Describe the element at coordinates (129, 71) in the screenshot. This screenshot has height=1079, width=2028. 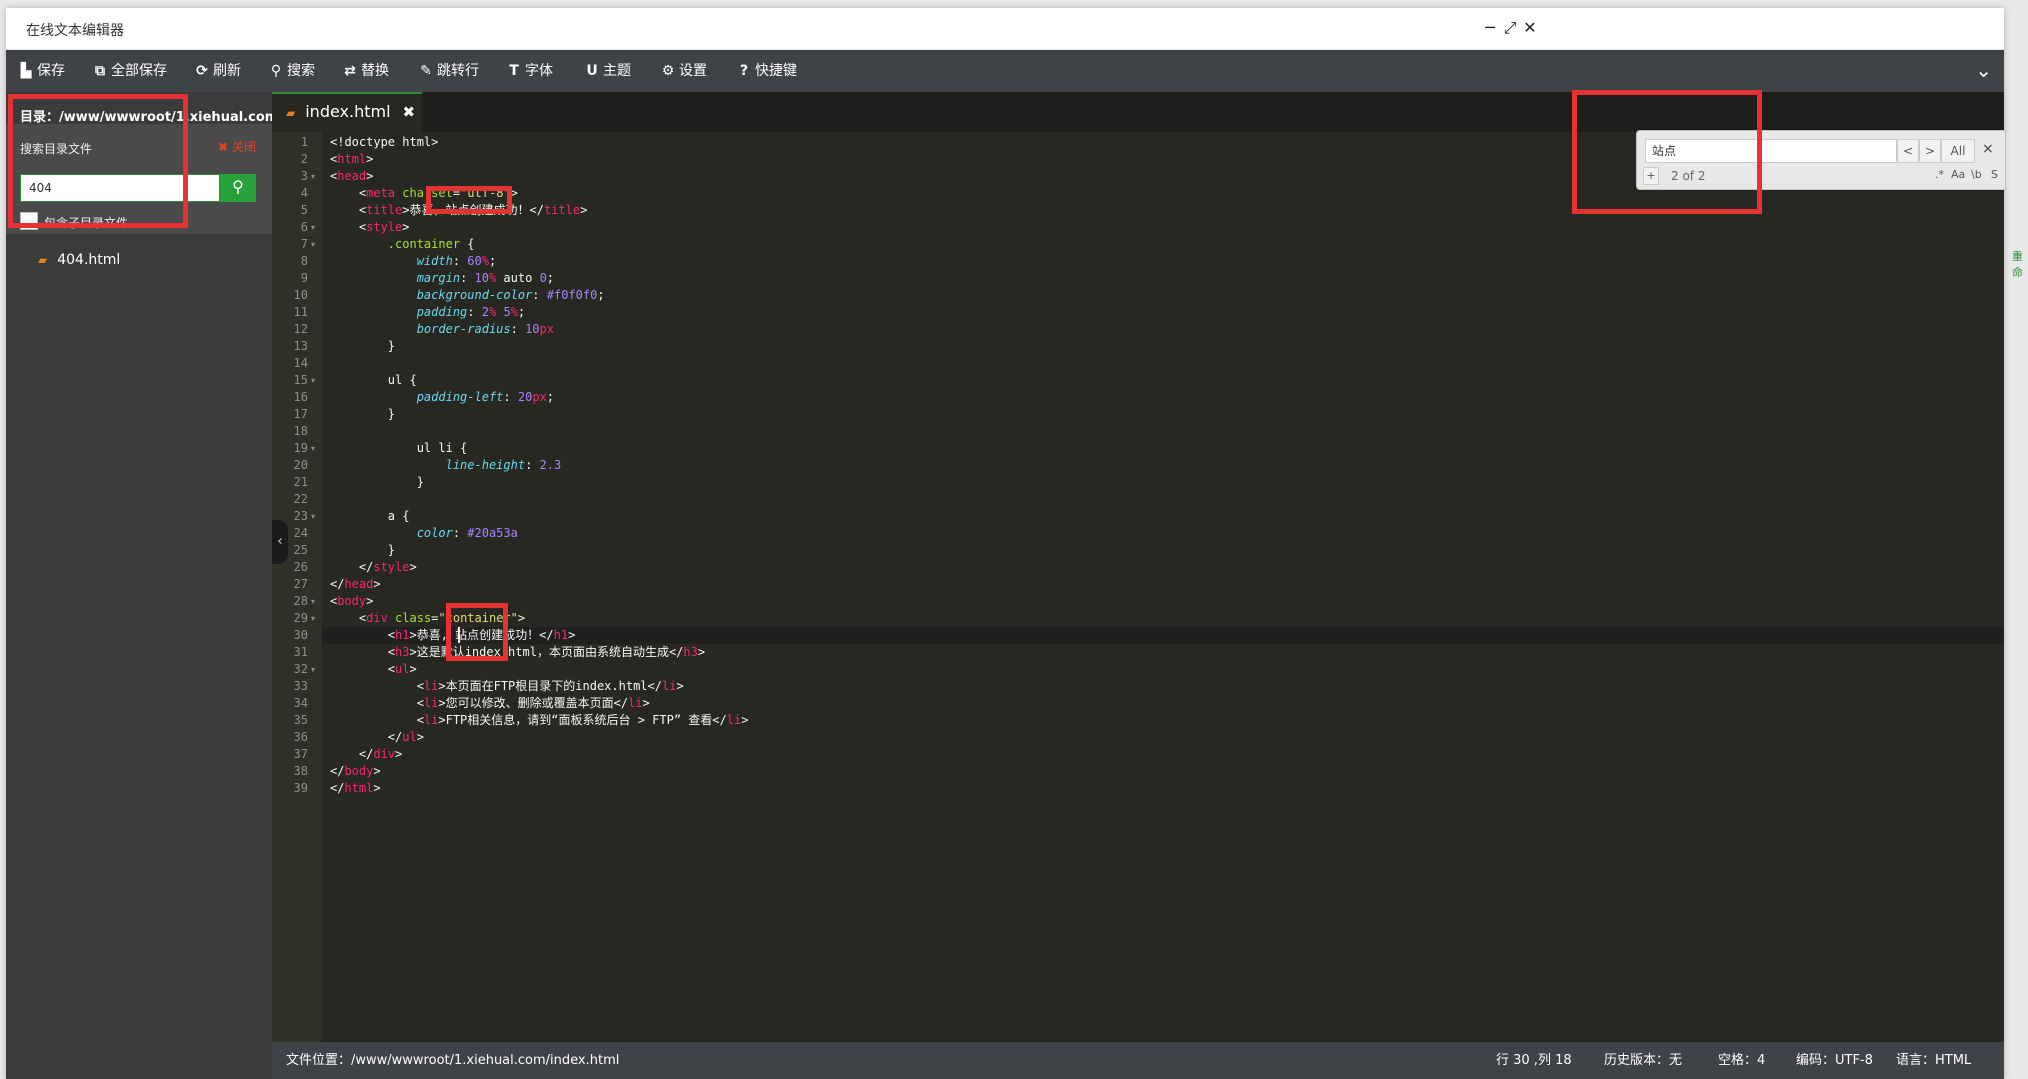
I see `save-all-button: ⧉ 全部保存` at that location.